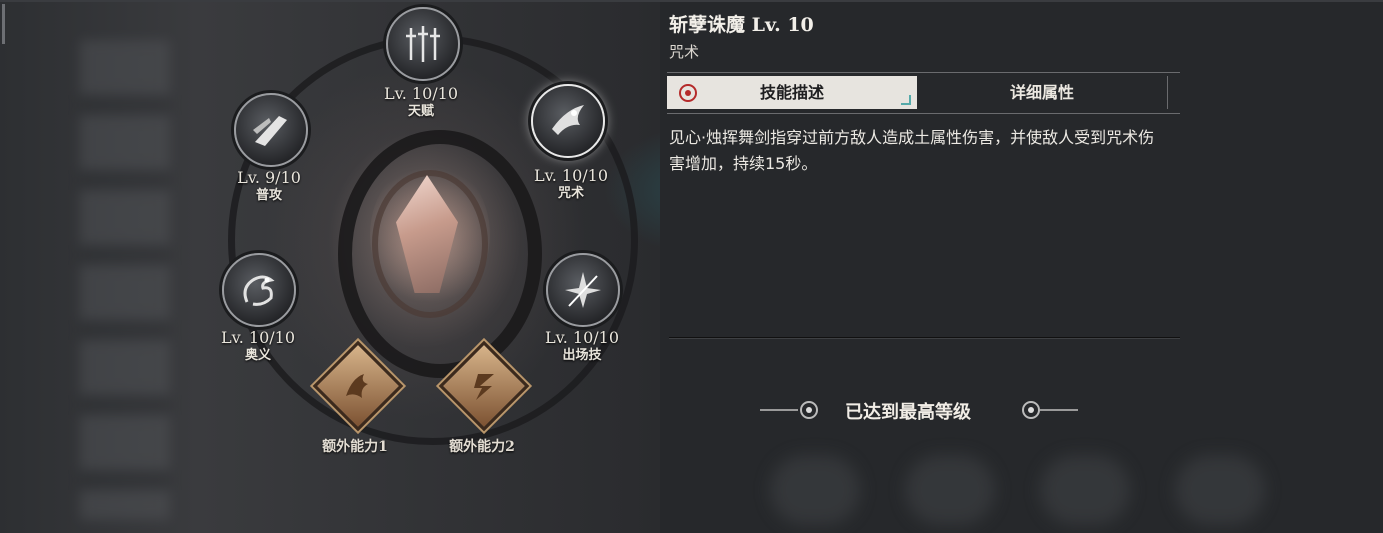 Image resolution: width=1383 pixels, height=533 pixels. I want to click on skill-node-talent-label: Lv. 10/10 天赋, so click(421, 102).